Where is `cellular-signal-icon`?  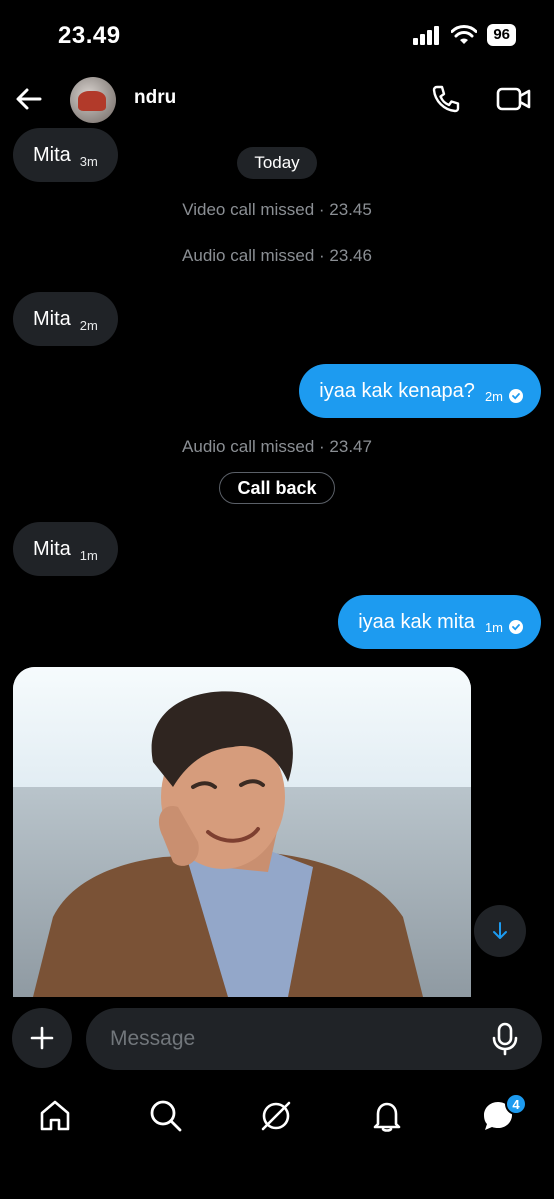
cellular-signal-icon is located at coordinates (426, 35).